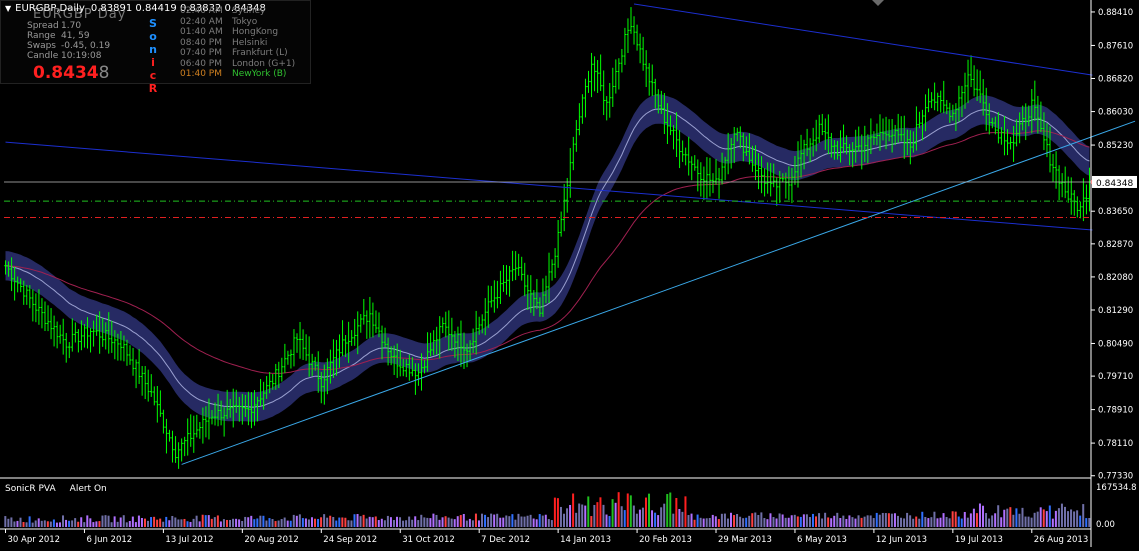  I want to click on stat-label: Spread, so click(43, 26).